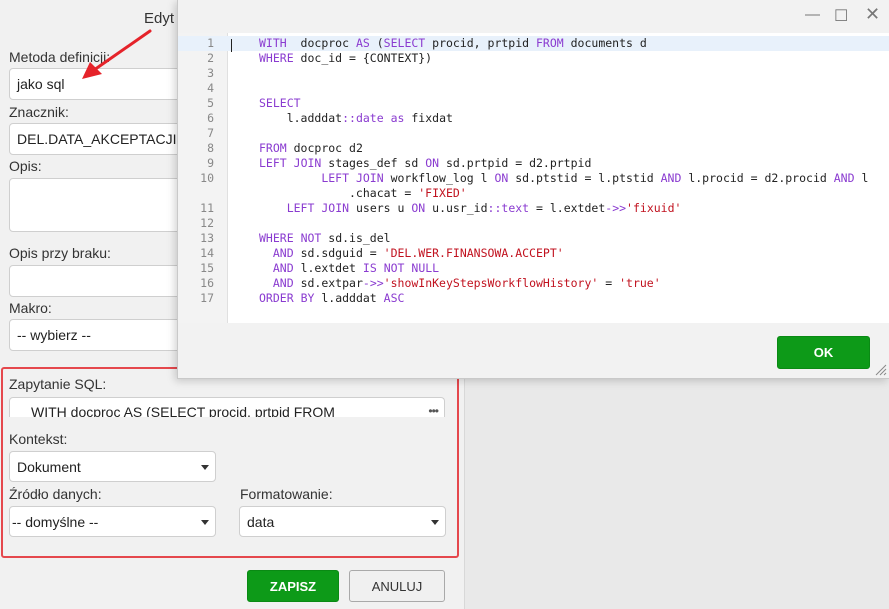 The height and width of the screenshot is (609, 889). What do you see at coordinates (841, 16) in the screenshot?
I see `maximize-icon: ☐` at bounding box center [841, 16].